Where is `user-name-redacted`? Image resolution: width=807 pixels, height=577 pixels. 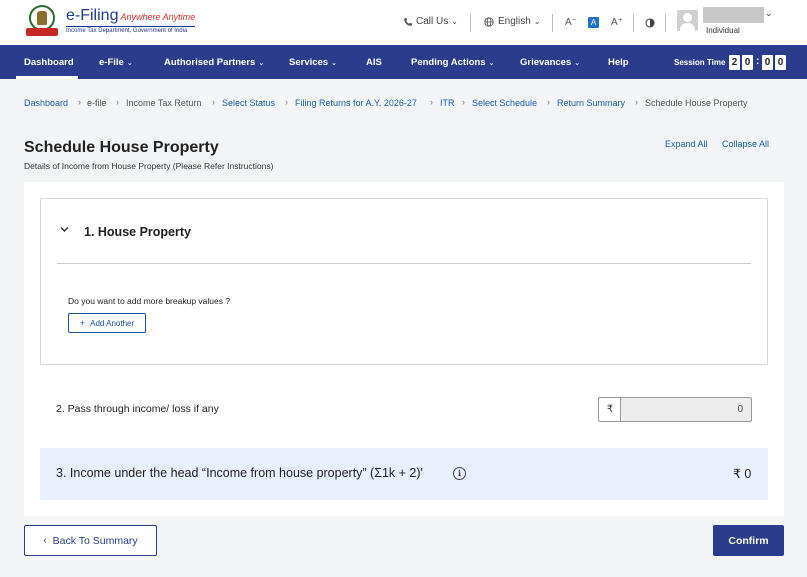
user-name-redacted is located at coordinates (733, 15).